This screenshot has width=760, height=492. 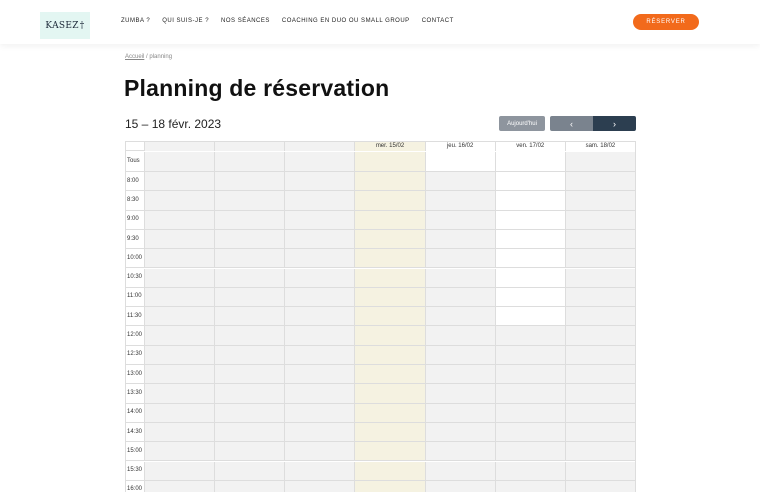 What do you see at coordinates (522, 123) in the screenshot?
I see `today-button: Aujourd'hui` at bounding box center [522, 123].